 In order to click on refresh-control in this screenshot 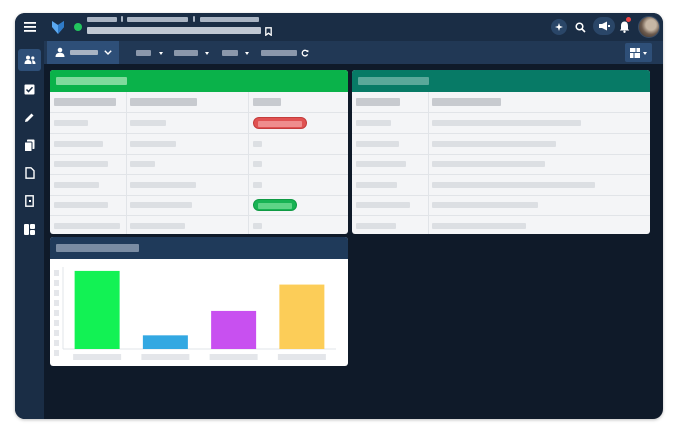, I will do `click(285, 52)`.